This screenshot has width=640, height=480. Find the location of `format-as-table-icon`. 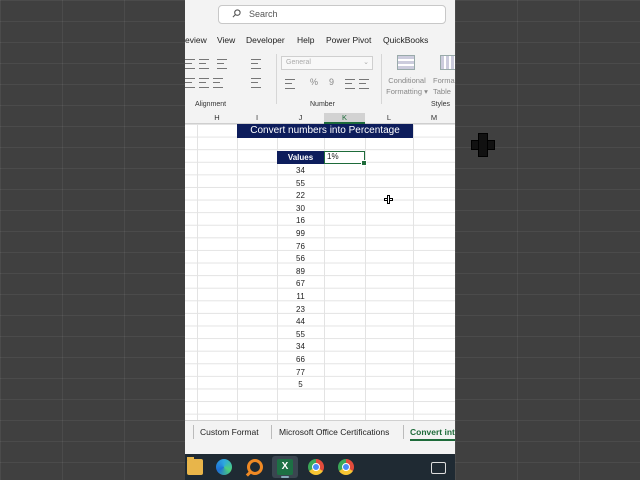

format-as-table-icon is located at coordinates (447, 62).